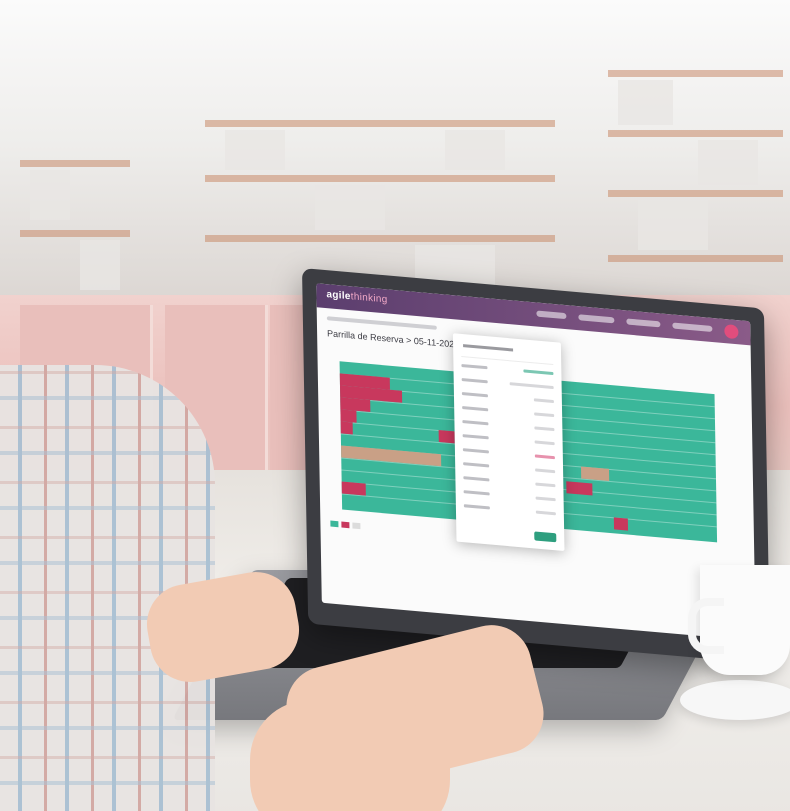 This screenshot has height=811, width=790. What do you see at coordinates (731, 332) in the screenshot?
I see `user-avatar-icon` at bounding box center [731, 332].